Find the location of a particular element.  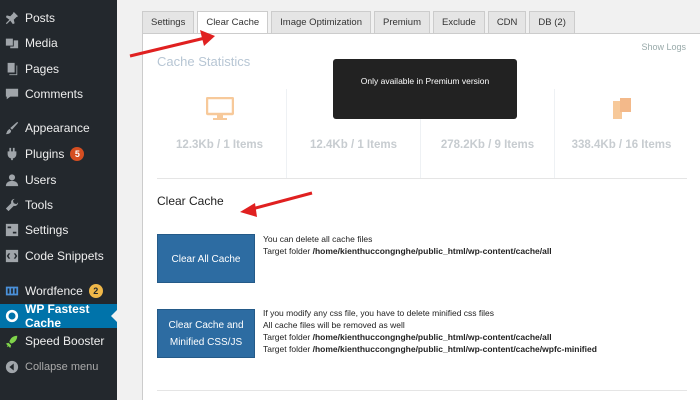

tab-image-optimization: Image Optimization is located at coordinates (321, 22).